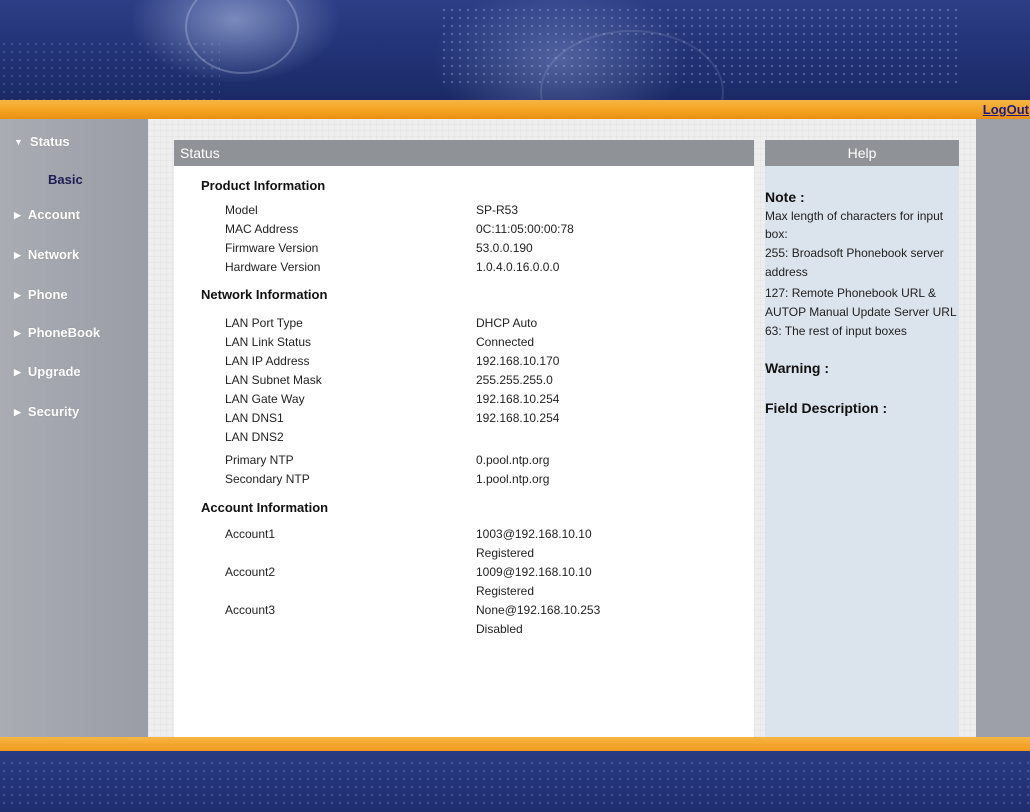  Describe the element at coordinates (499, 629) in the screenshot. I see `account-status: Disabled` at that location.